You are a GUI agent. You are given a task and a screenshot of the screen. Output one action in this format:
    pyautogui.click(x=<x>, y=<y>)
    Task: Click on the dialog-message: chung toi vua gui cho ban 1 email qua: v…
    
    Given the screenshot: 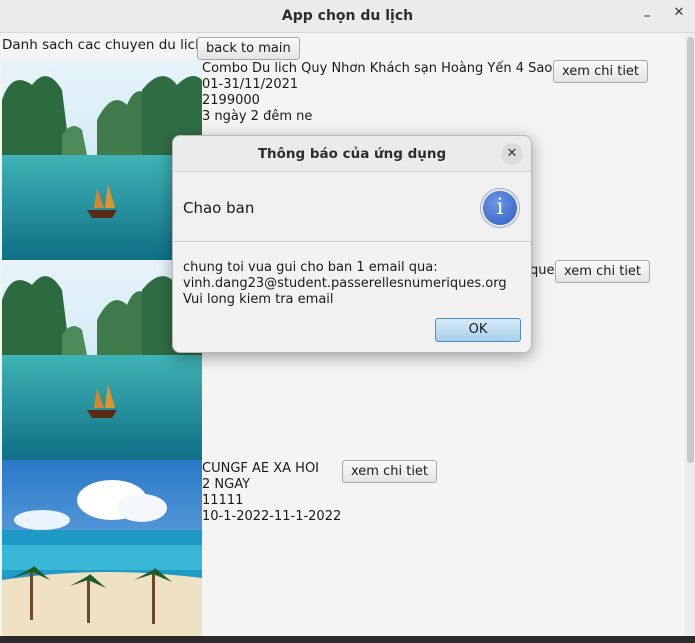 What is the action you would take?
    pyautogui.click(x=345, y=284)
    